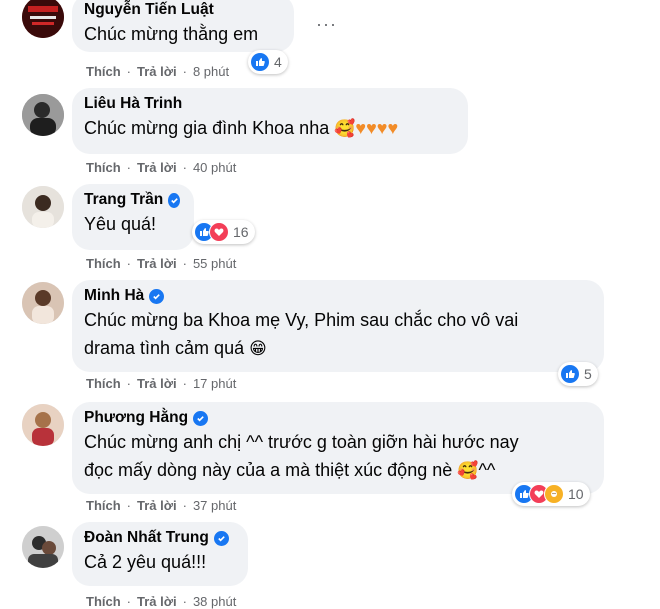  What do you see at coordinates (145, 562) in the screenshot?
I see `comment-text: Cả 2 yêu quá!!!` at bounding box center [145, 562].